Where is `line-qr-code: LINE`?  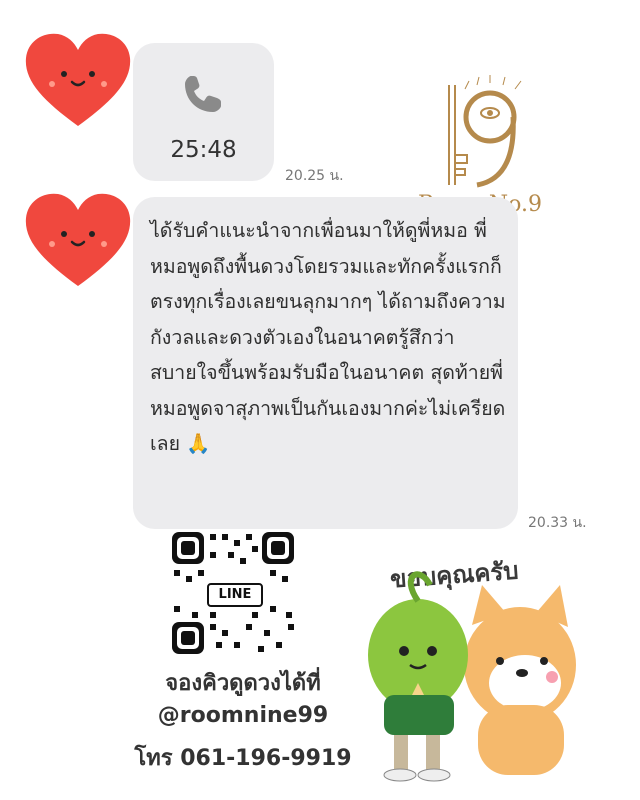
line-qr-code: LINE is located at coordinates (233, 593).